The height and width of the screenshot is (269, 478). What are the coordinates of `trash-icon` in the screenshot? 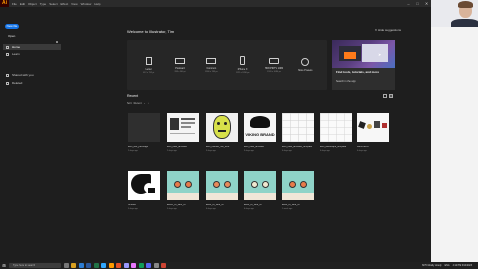 It's located at (7, 83).